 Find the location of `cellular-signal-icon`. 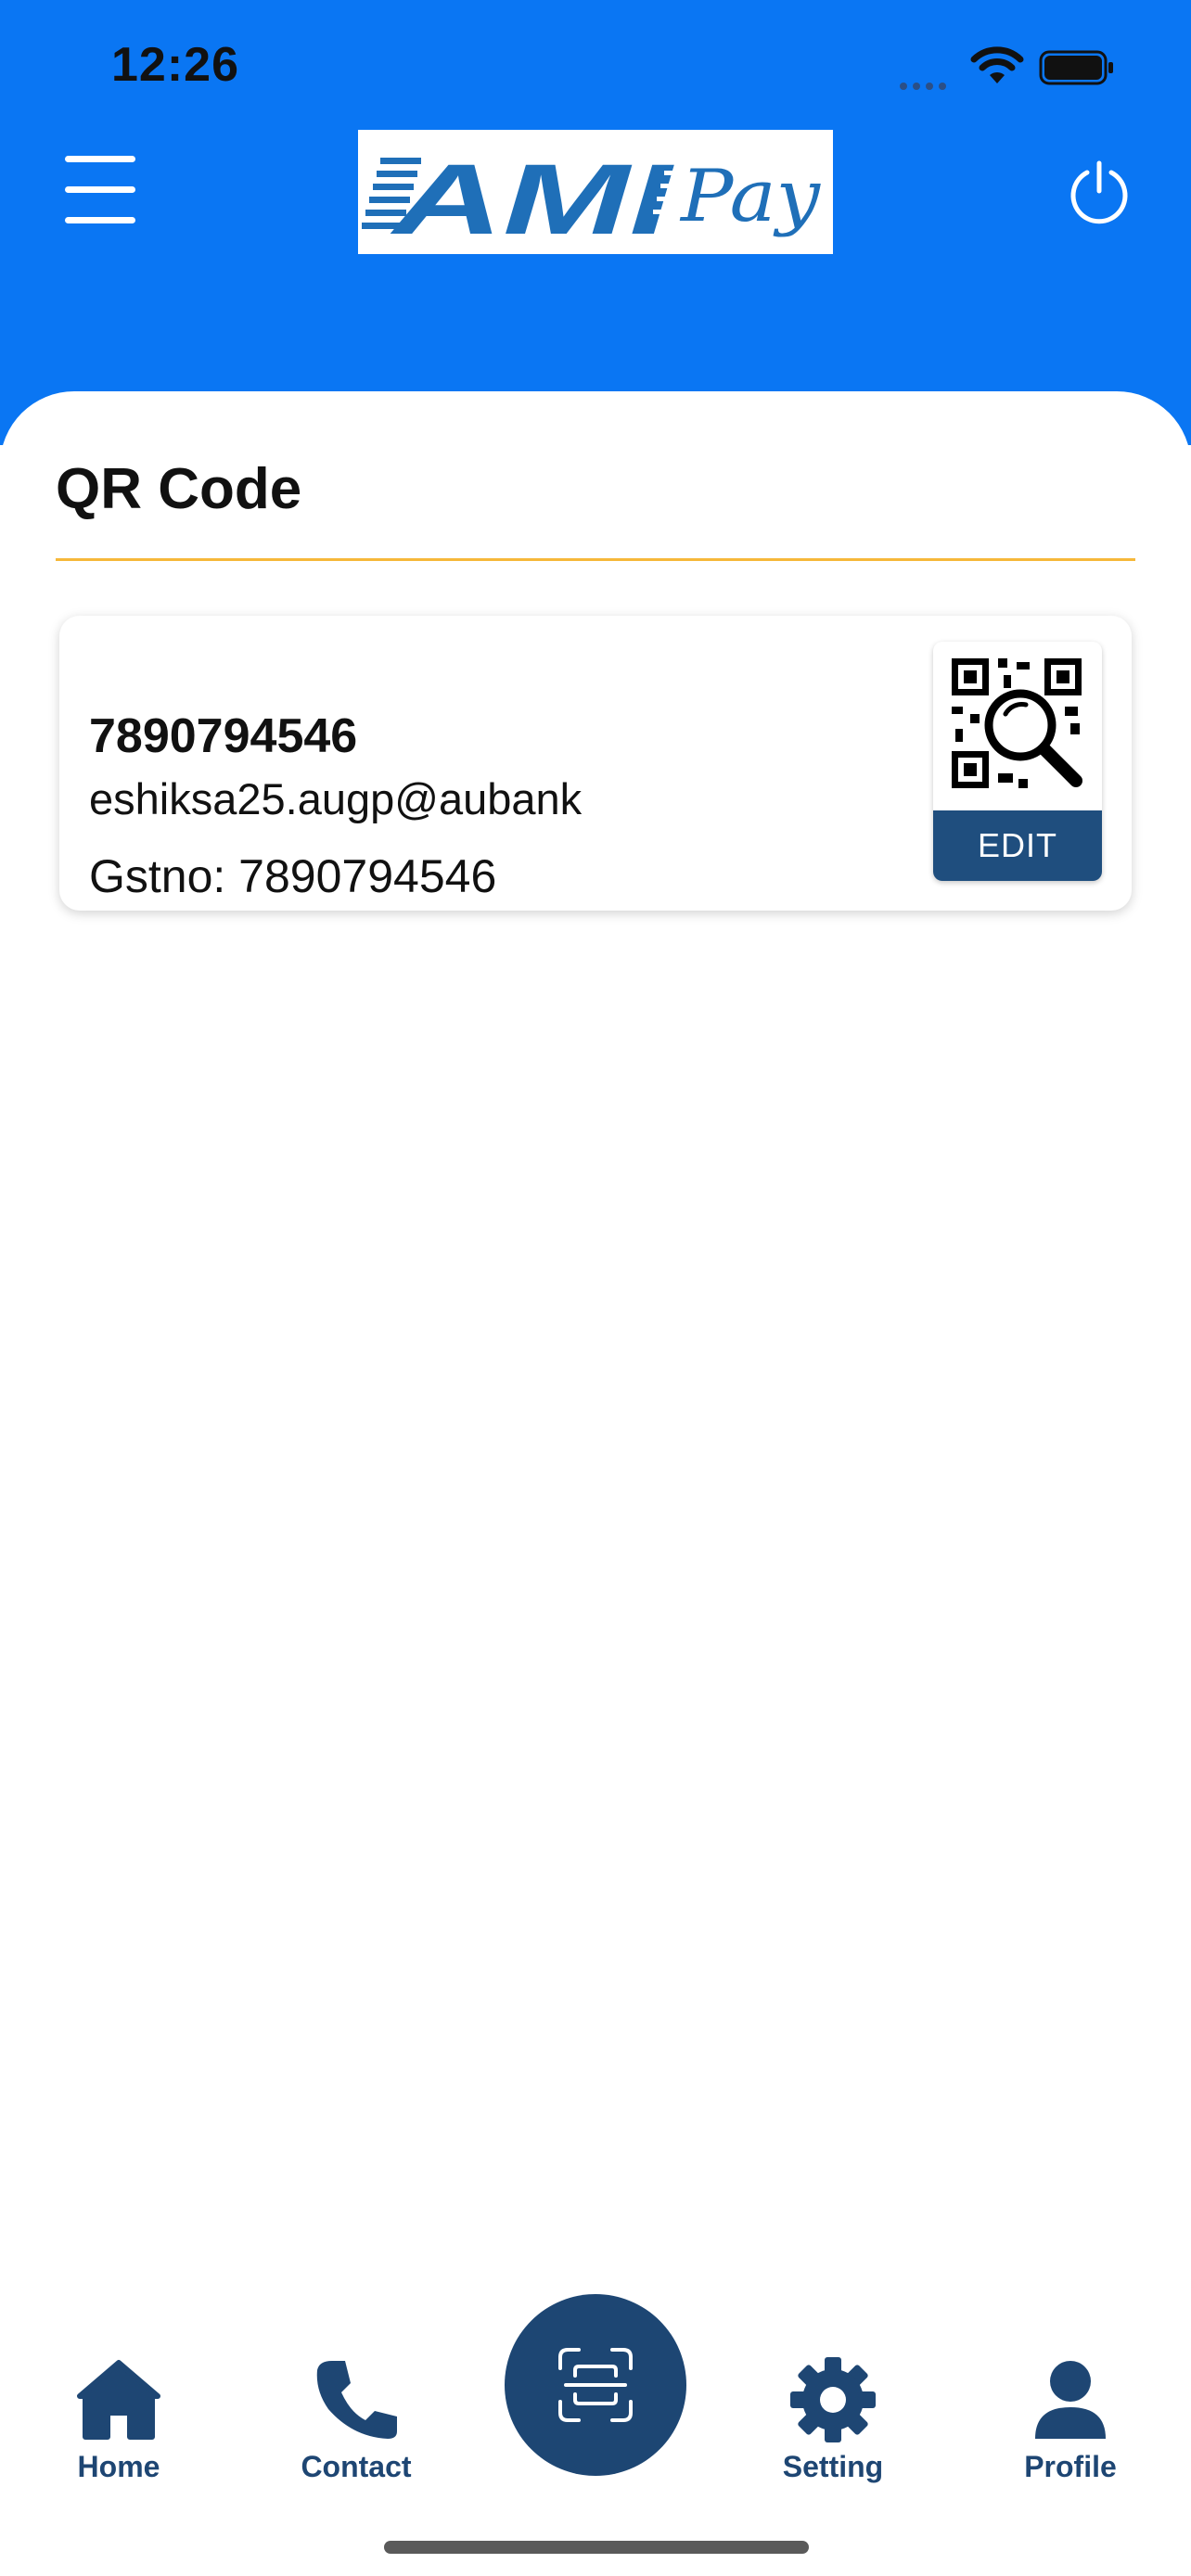

cellular-signal-icon is located at coordinates (926, 87).